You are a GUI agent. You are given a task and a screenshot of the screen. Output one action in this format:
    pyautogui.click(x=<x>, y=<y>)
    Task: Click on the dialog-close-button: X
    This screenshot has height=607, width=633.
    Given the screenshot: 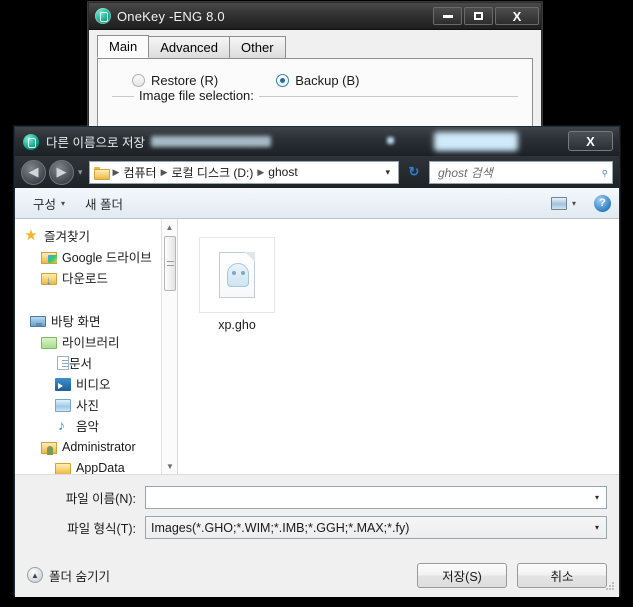 What is the action you would take?
    pyautogui.click(x=590, y=141)
    